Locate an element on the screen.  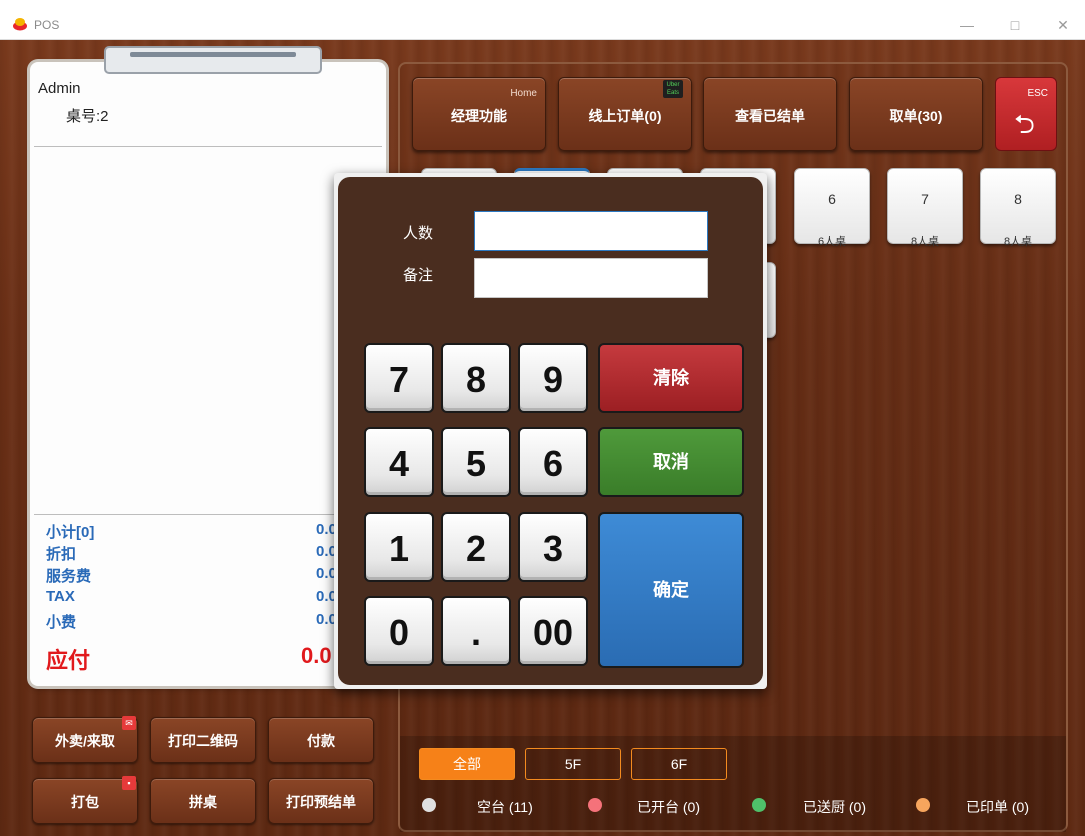
print-prebill-label: 打印预结单 is located at coordinates (321, 802).